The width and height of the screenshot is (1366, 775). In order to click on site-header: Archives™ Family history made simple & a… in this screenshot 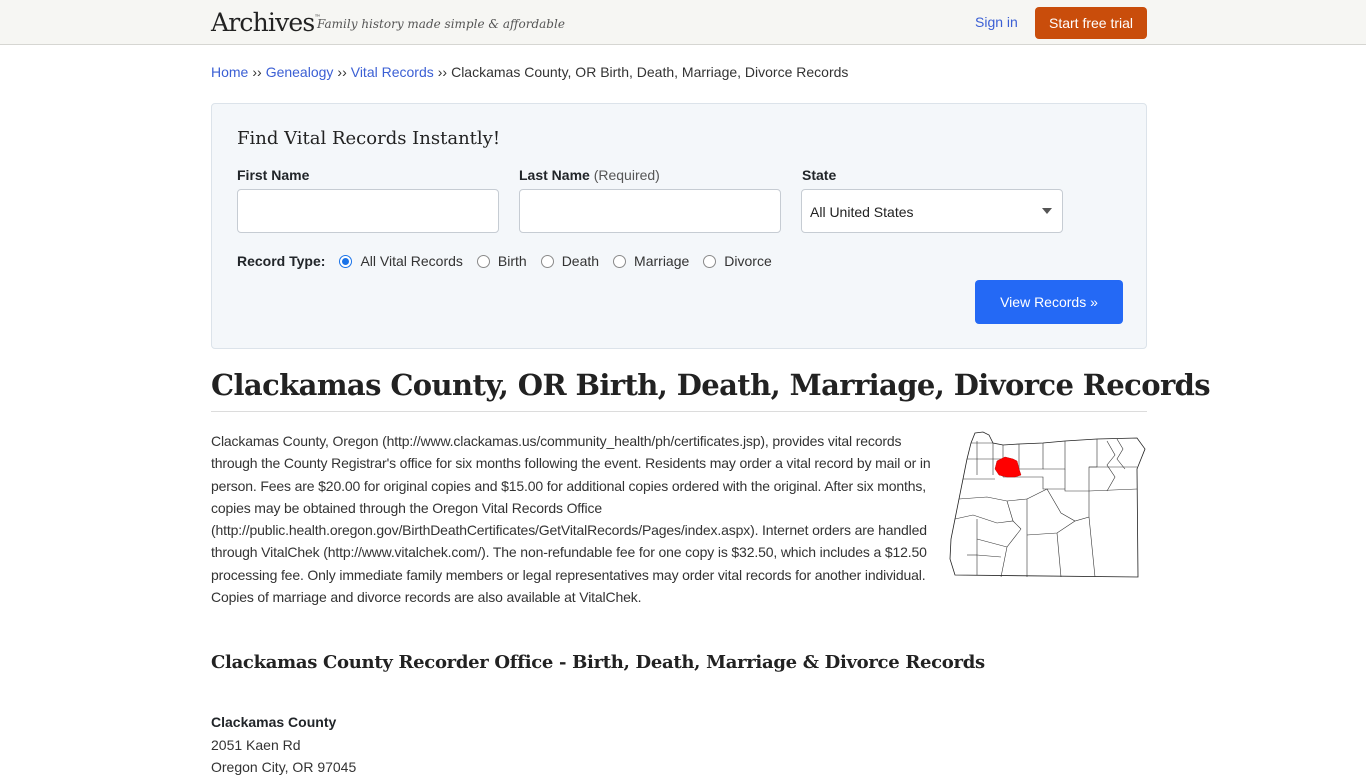, I will do `click(683, 22)`.